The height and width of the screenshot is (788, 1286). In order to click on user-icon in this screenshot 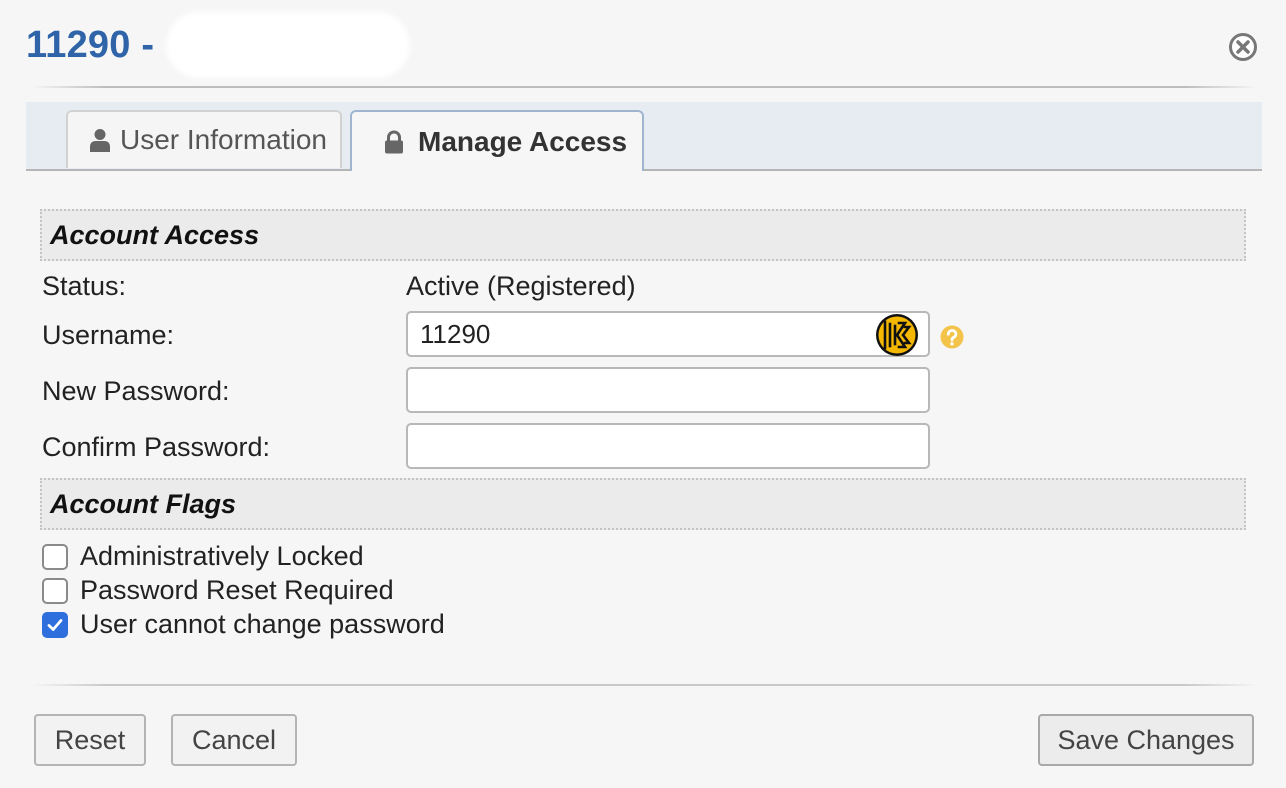, I will do `click(100, 140)`.